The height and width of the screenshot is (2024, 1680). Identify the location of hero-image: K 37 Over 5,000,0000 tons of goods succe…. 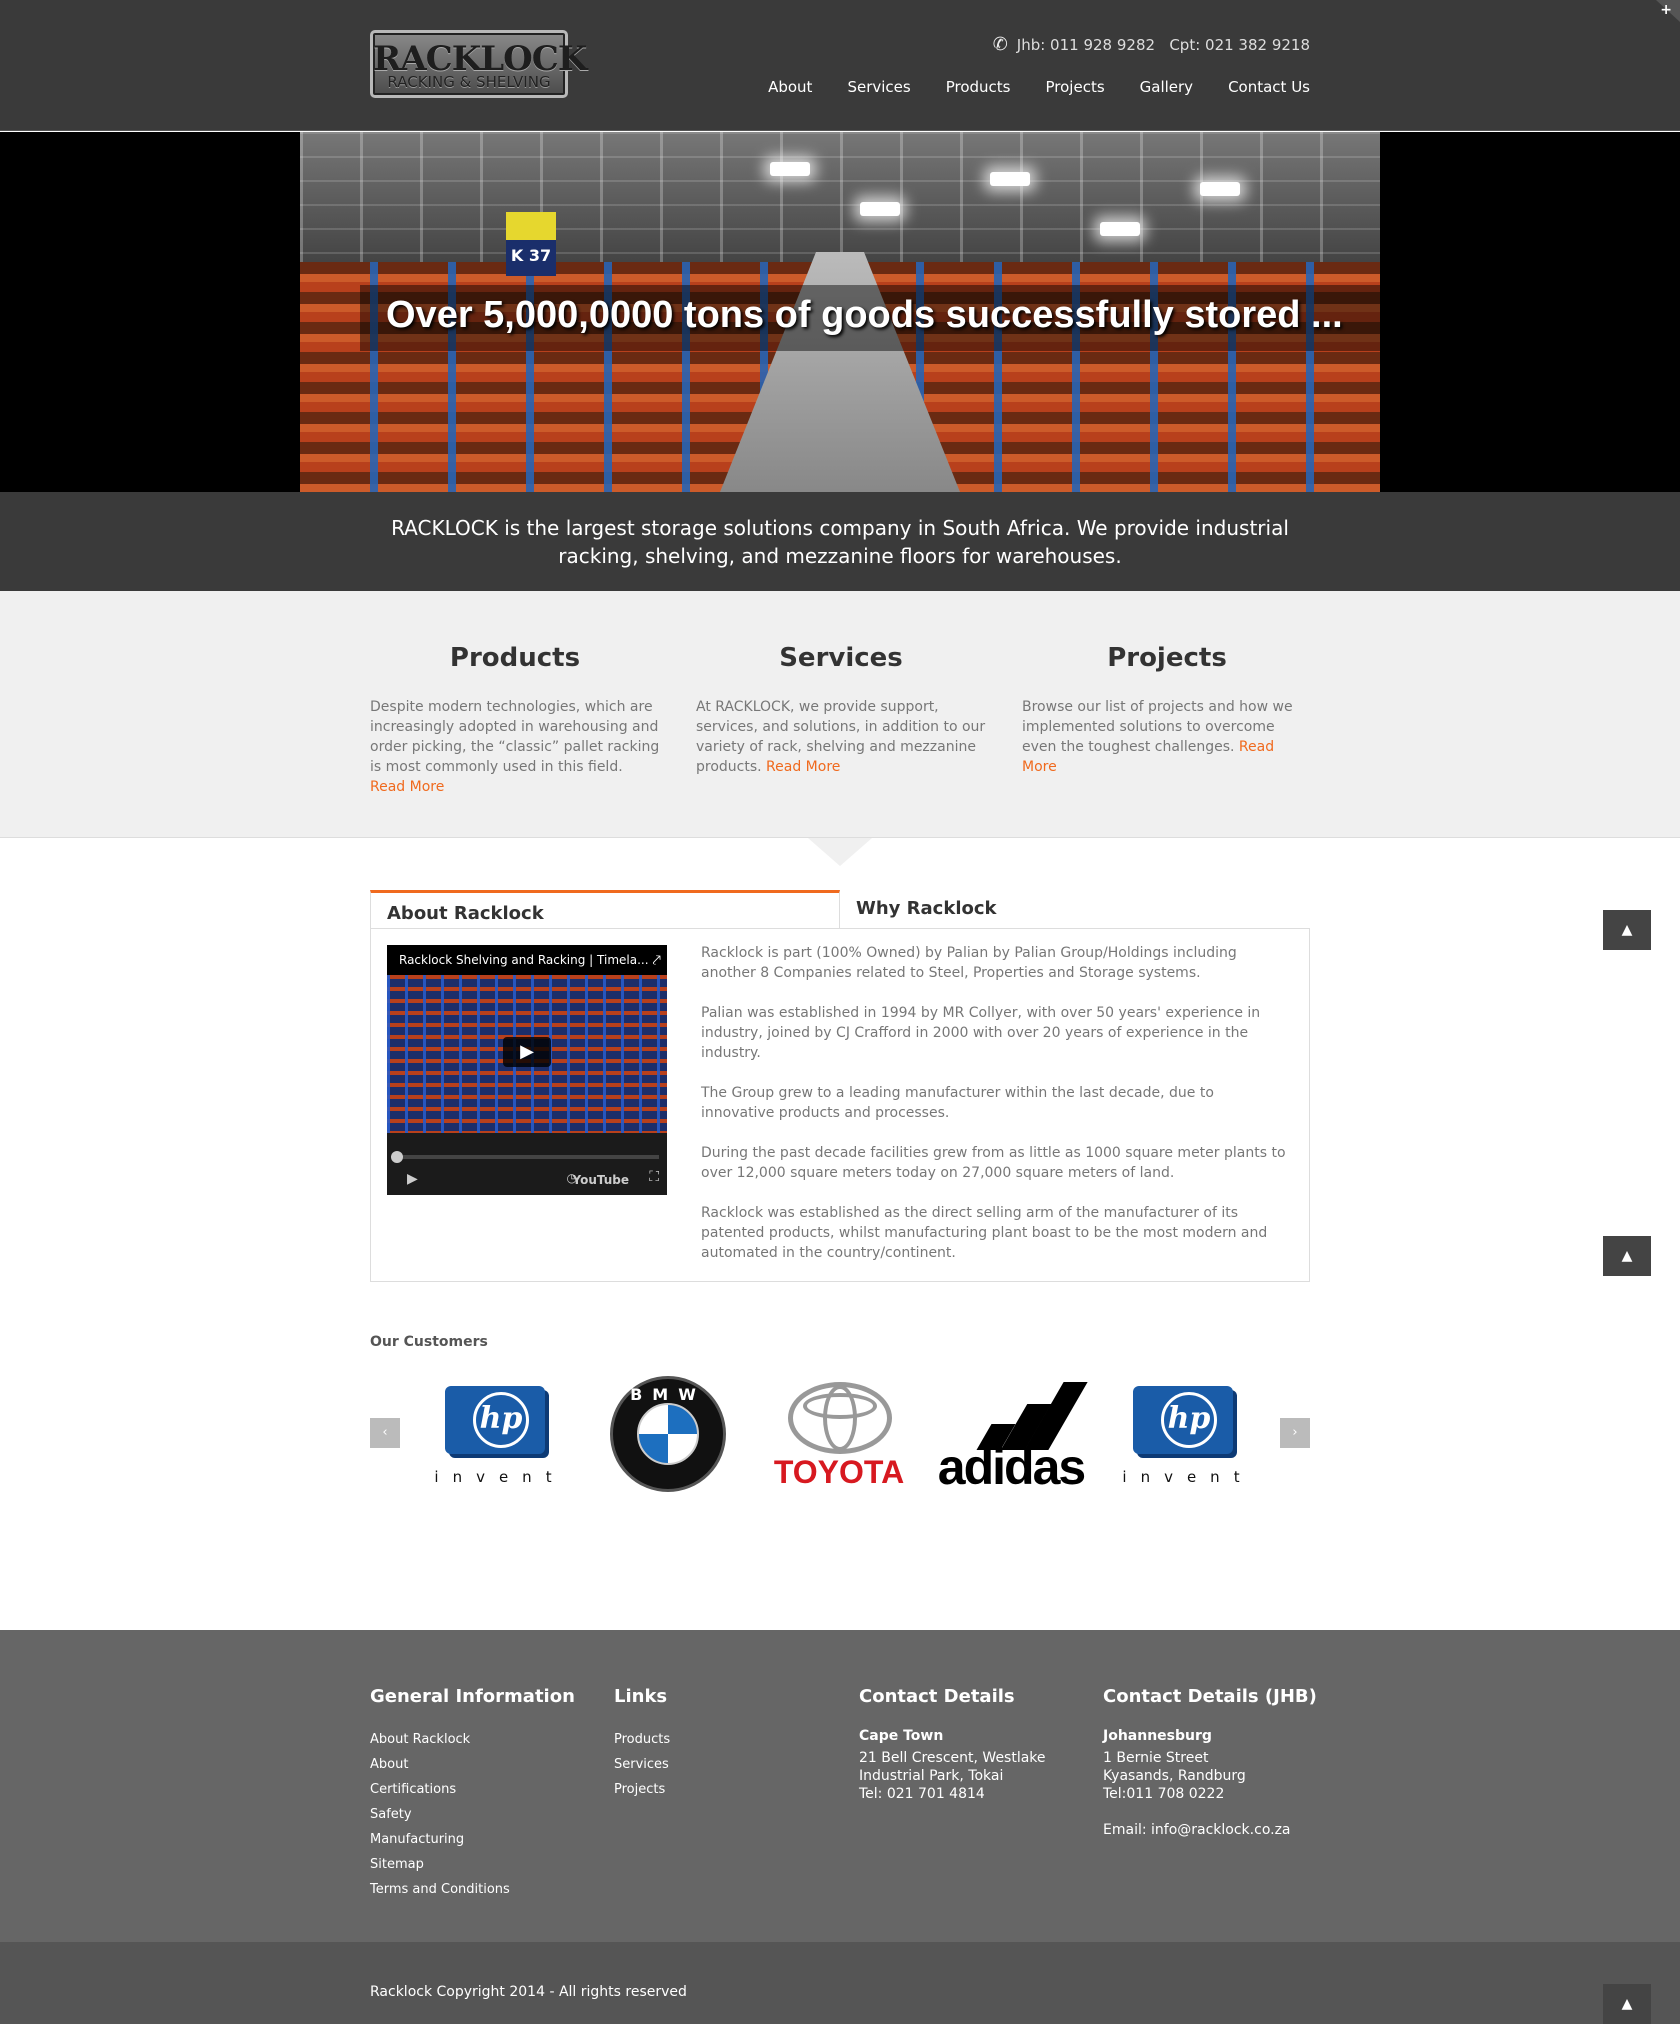
(840, 312).